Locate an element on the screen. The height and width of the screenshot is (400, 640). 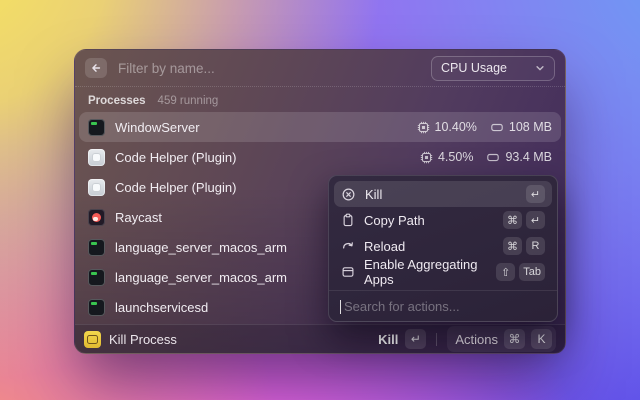
cpu-value: 10.40% is located at coordinates (455, 127).